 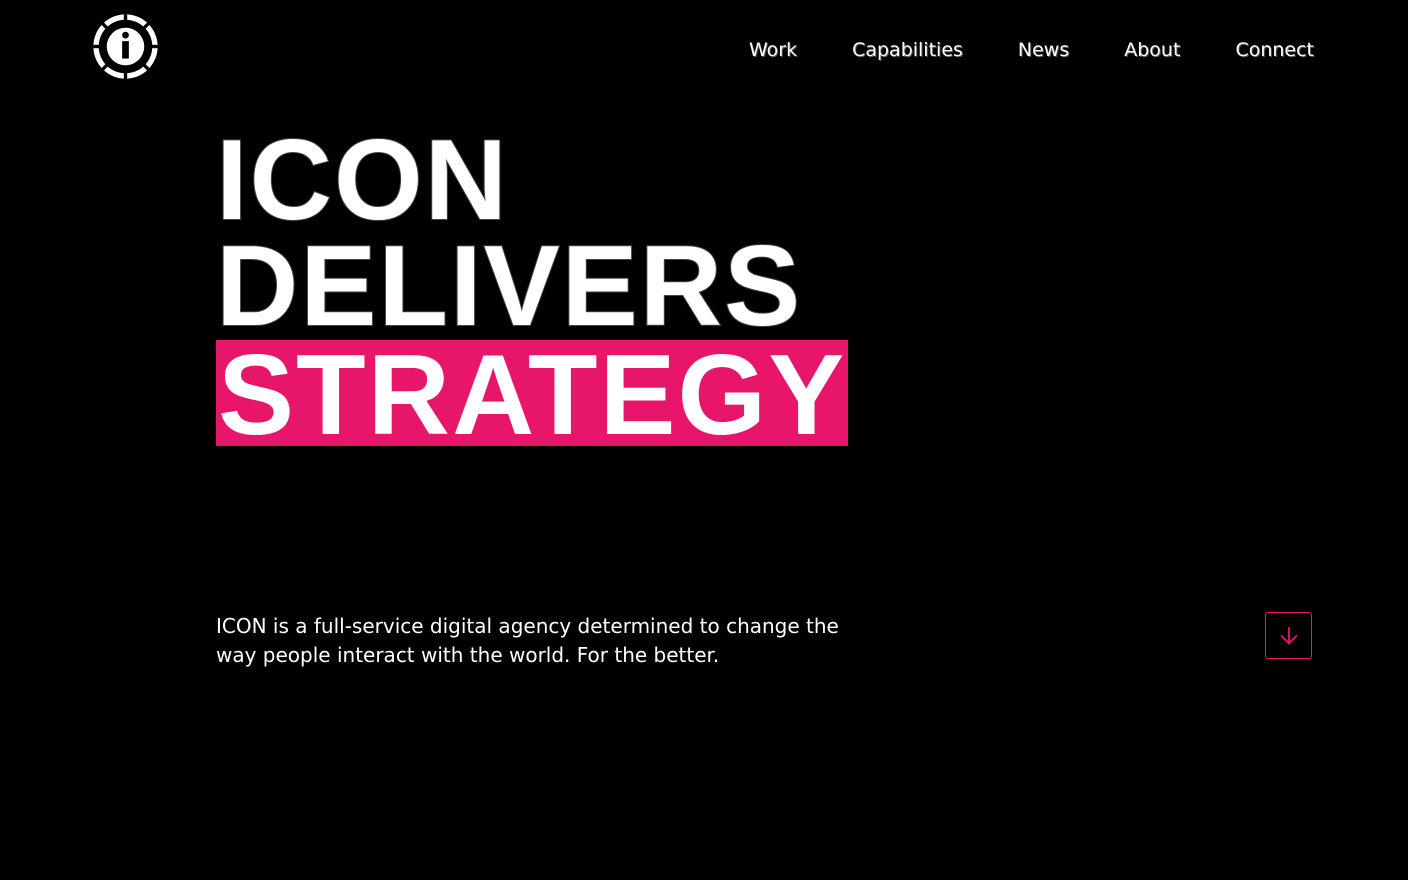 What do you see at coordinates (1152, 50) in the screenshot?
I see `nav-about: About` at bounding box center [1152, 50].